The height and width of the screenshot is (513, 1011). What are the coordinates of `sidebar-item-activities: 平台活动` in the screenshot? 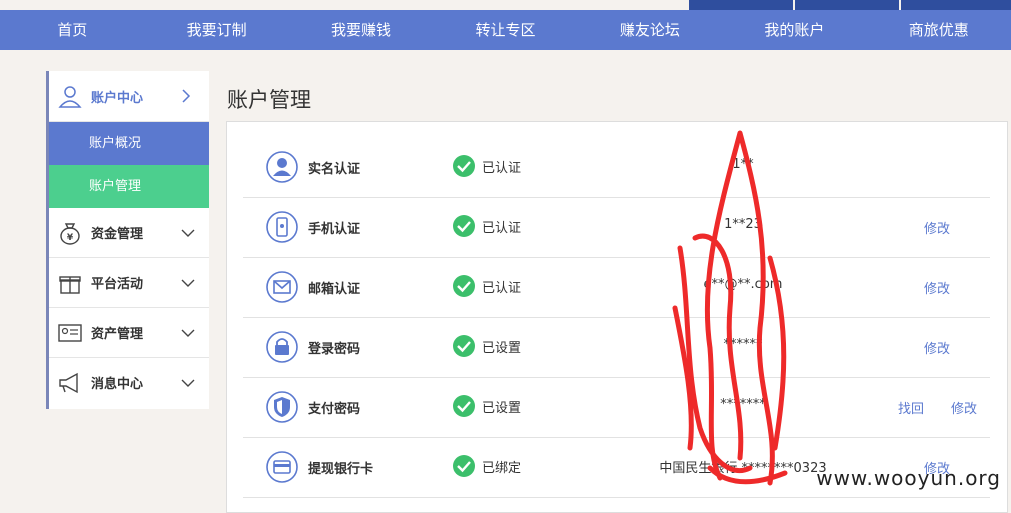 It's located at (129, 283).